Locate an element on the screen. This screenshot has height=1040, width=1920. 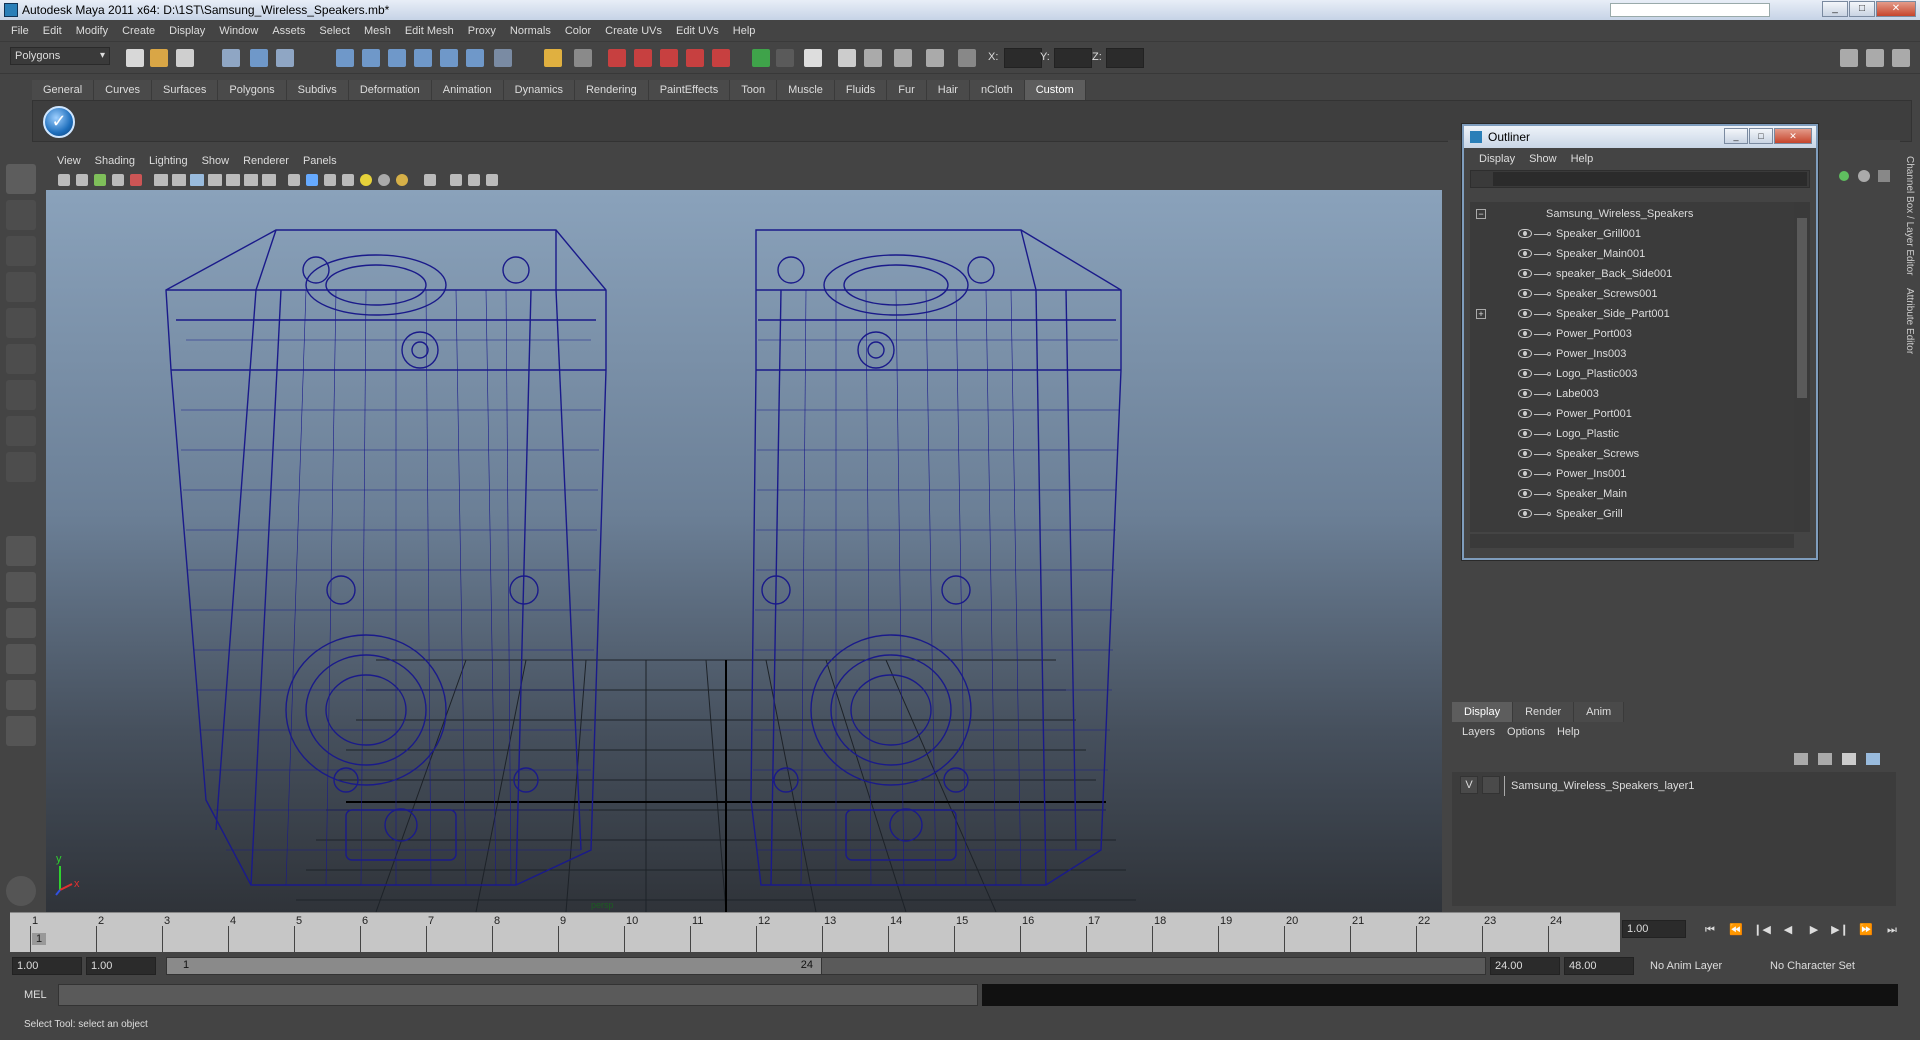
menu-assets: Assets is located at coordinates (288, 31).